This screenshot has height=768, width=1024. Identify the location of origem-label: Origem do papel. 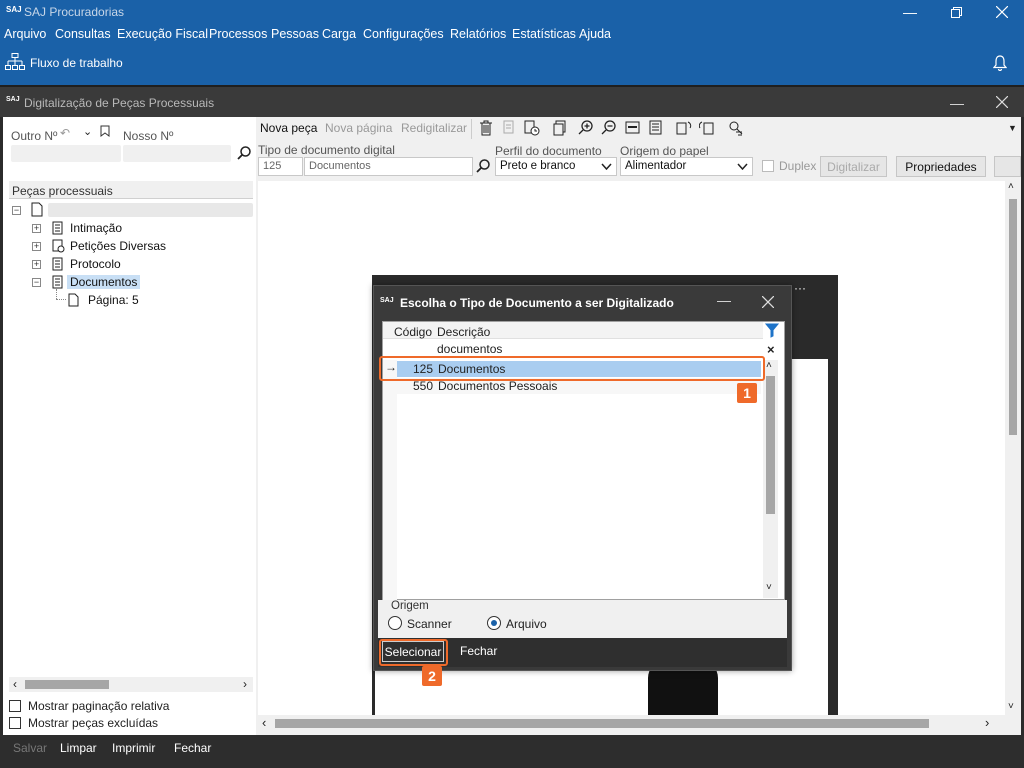
(664, 151).